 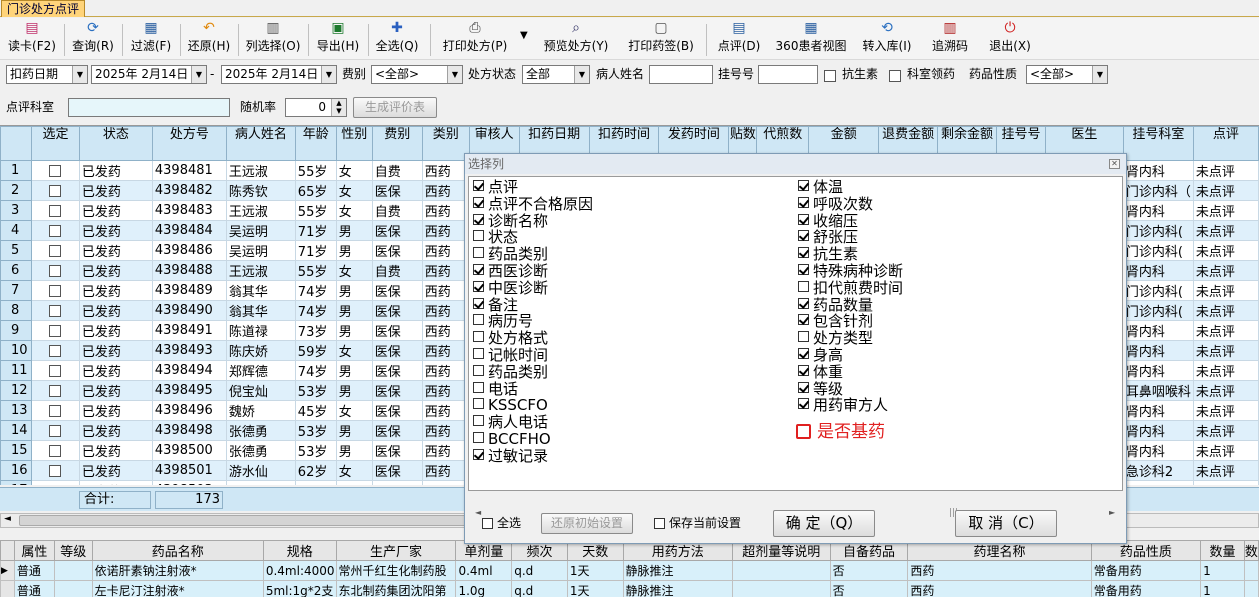 What do you see at coordinates (510, 288) in the screenshot?
I see `column-option: 中医诊断` at bounding box center [510, 288].